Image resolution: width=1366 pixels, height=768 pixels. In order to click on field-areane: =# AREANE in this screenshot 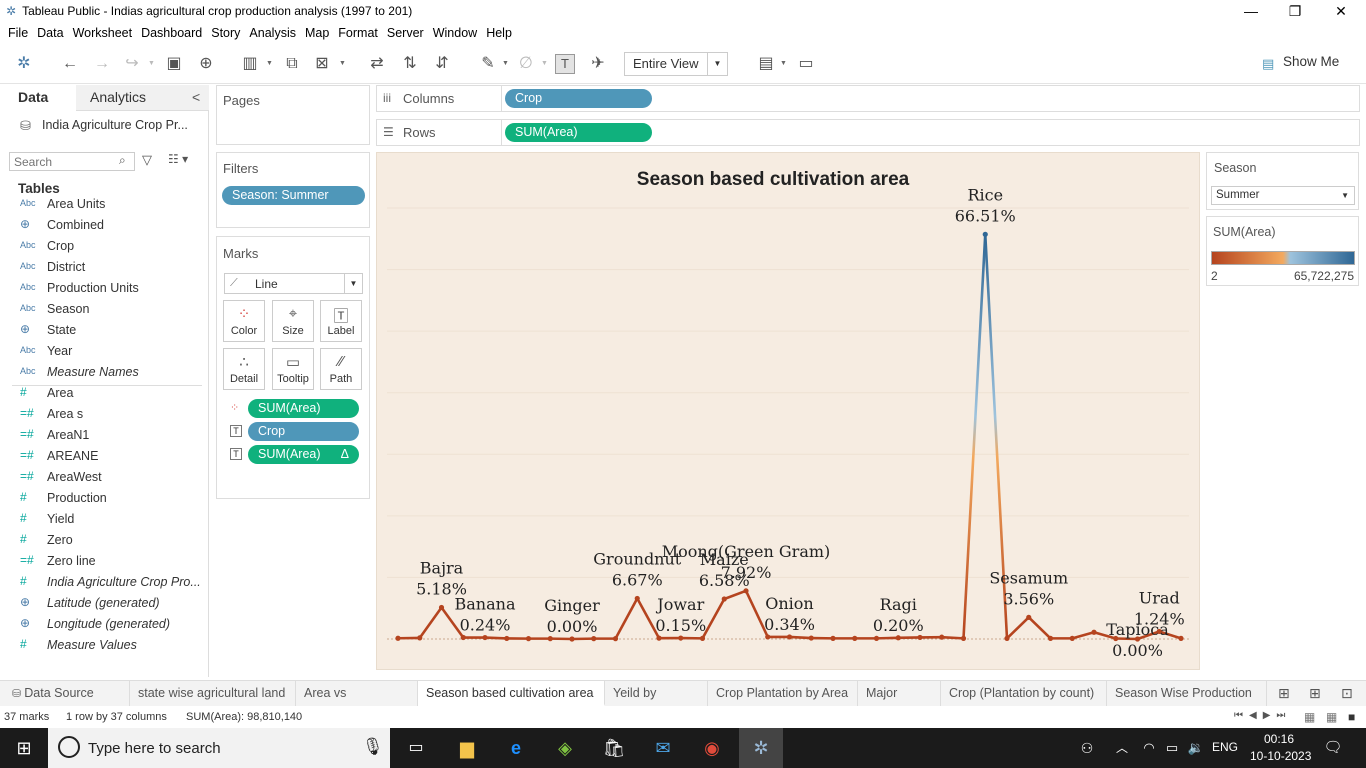, I will do `click(102, 457)`.